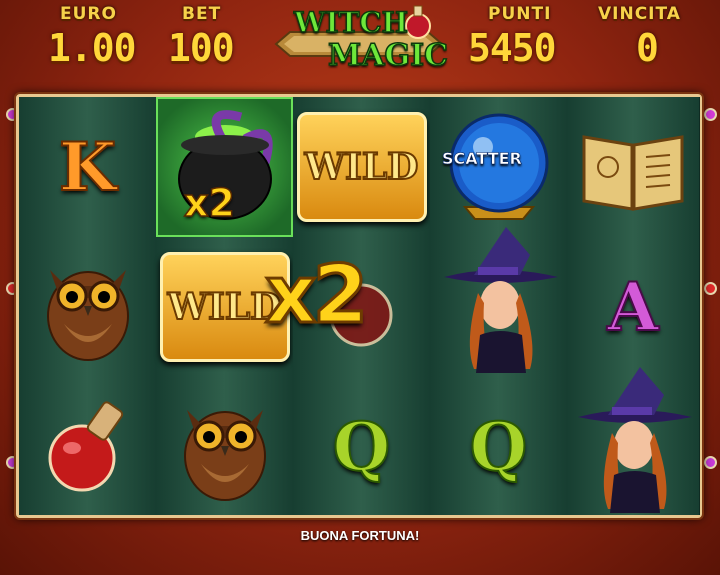 The width and height of the screenshot is (720, 575). Describe the element at coordinates (633, 173) in the screenshot. I see `spellbook-icon` at that location.